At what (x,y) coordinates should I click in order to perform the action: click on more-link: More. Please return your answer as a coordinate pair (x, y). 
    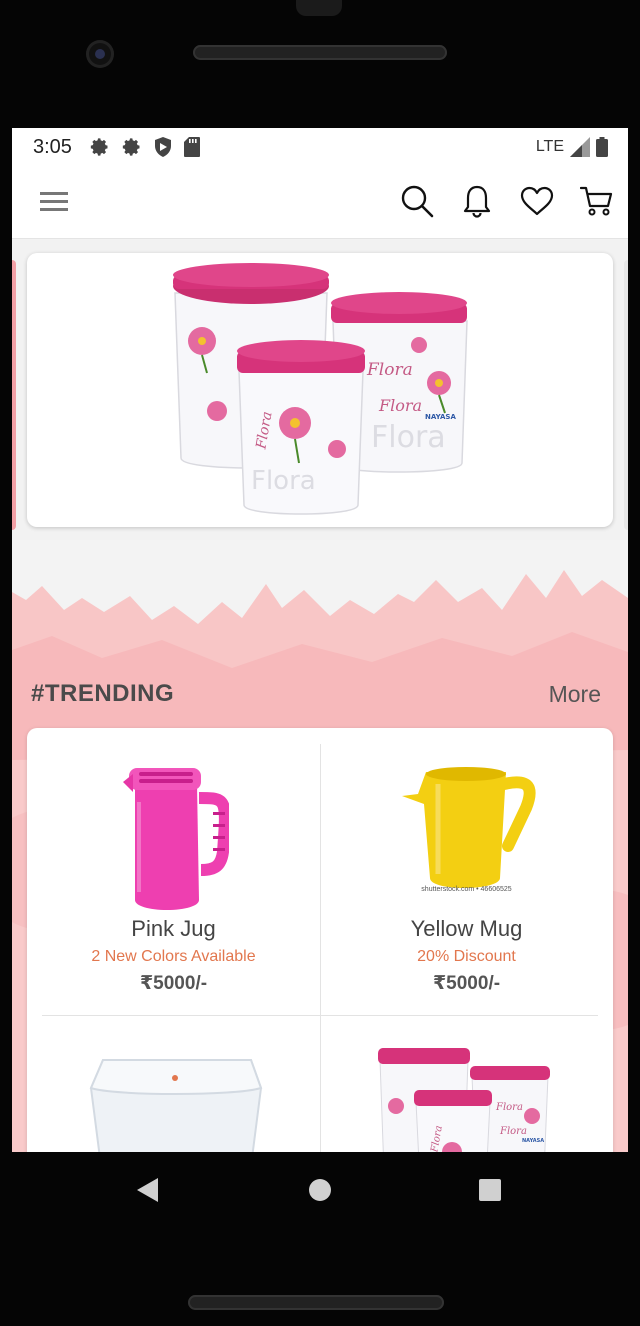
    Looking at the image, I should click on (575, 694).